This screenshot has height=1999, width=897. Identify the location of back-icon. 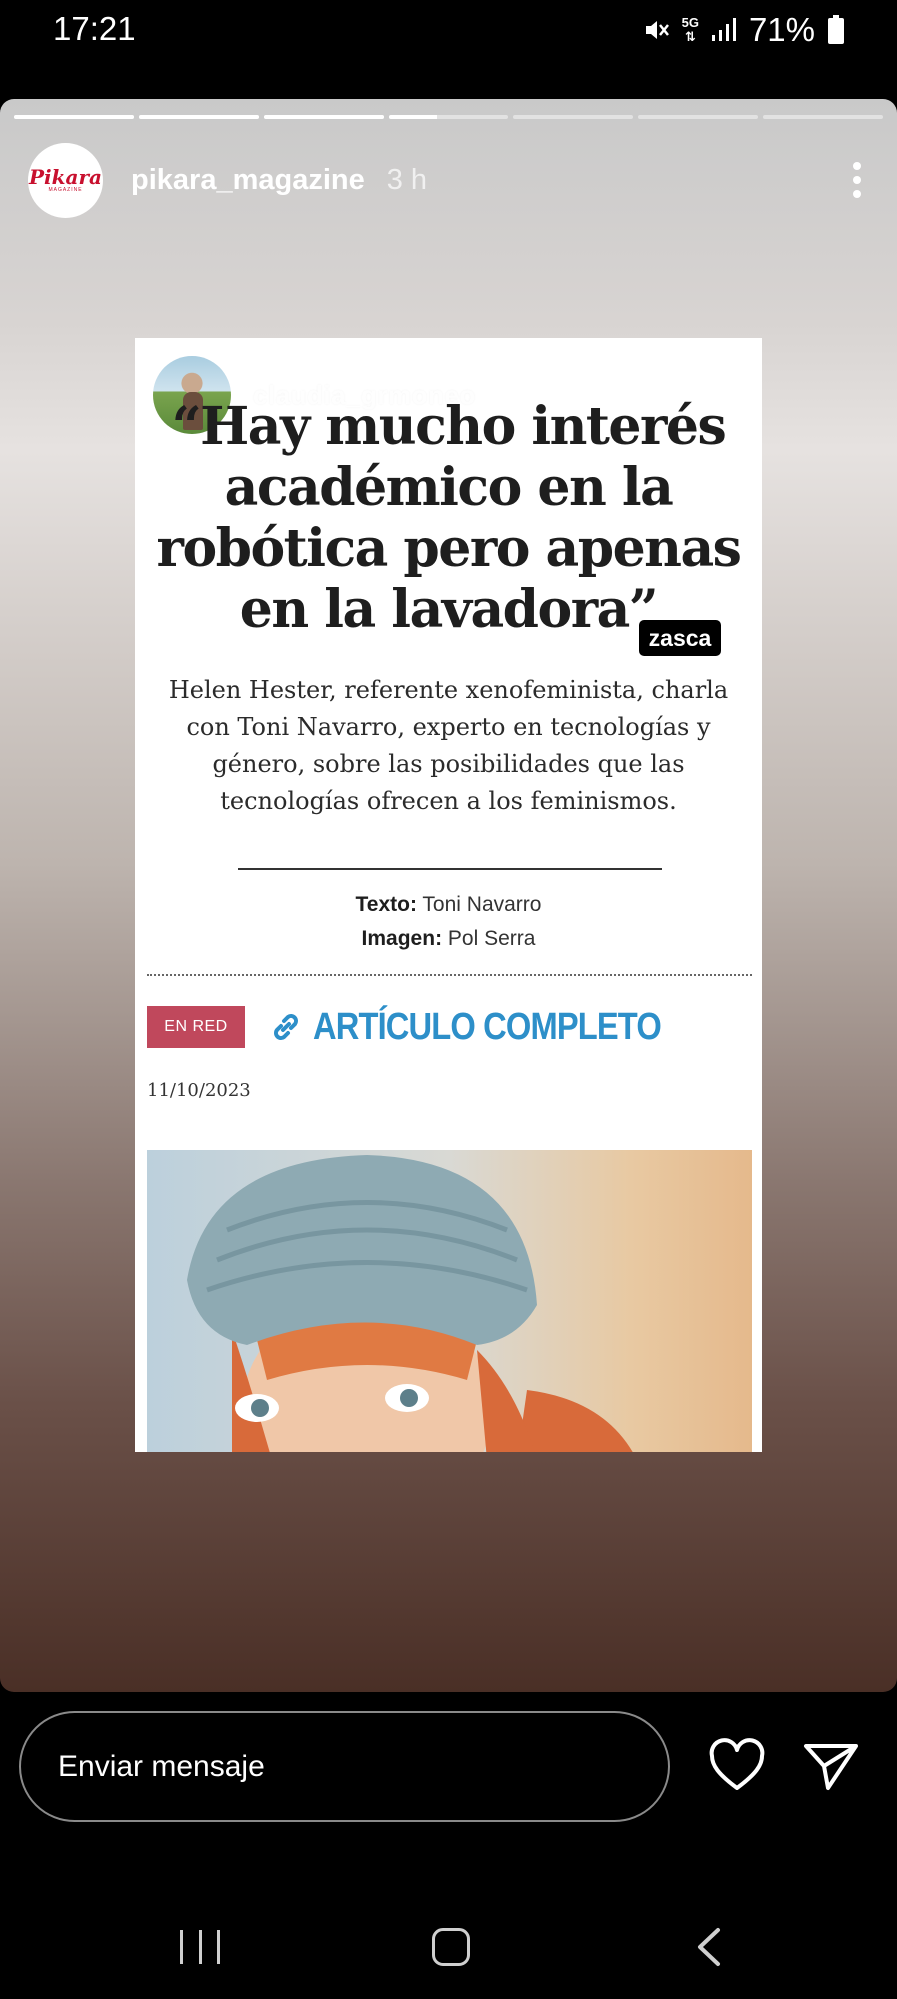
(710, 1947).